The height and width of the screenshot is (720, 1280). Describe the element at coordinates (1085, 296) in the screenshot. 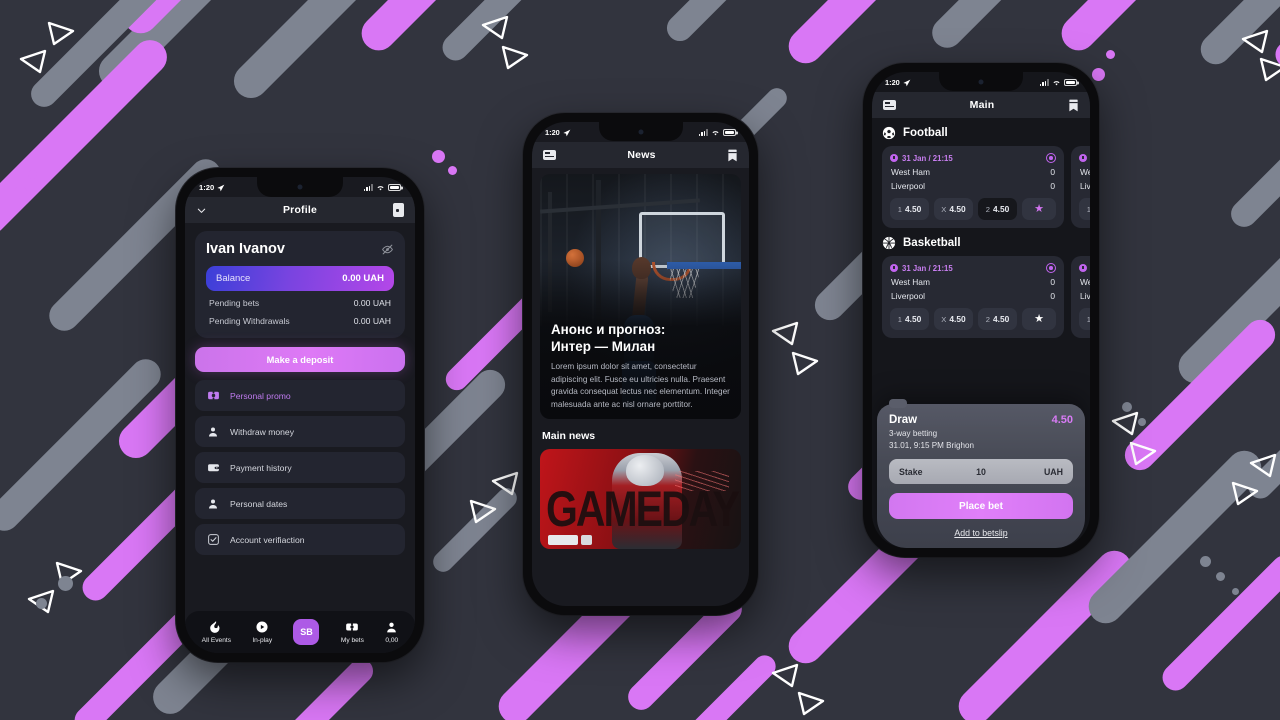

I see `team-name: Liverpool` at that location.